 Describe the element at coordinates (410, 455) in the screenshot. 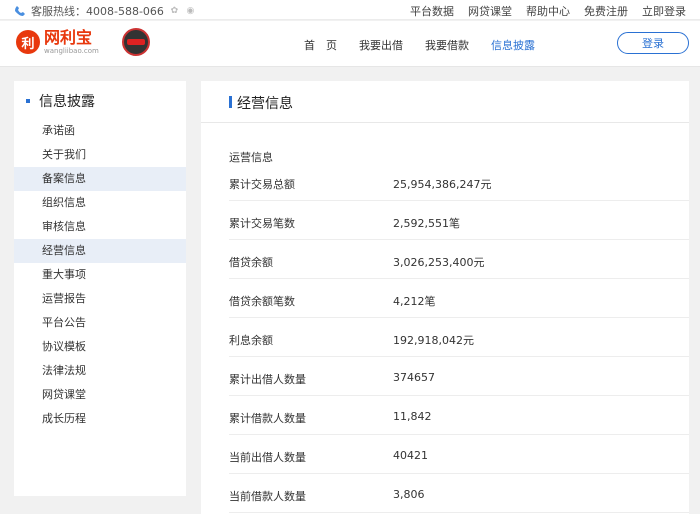

I see `row-value: 40421` at that location.